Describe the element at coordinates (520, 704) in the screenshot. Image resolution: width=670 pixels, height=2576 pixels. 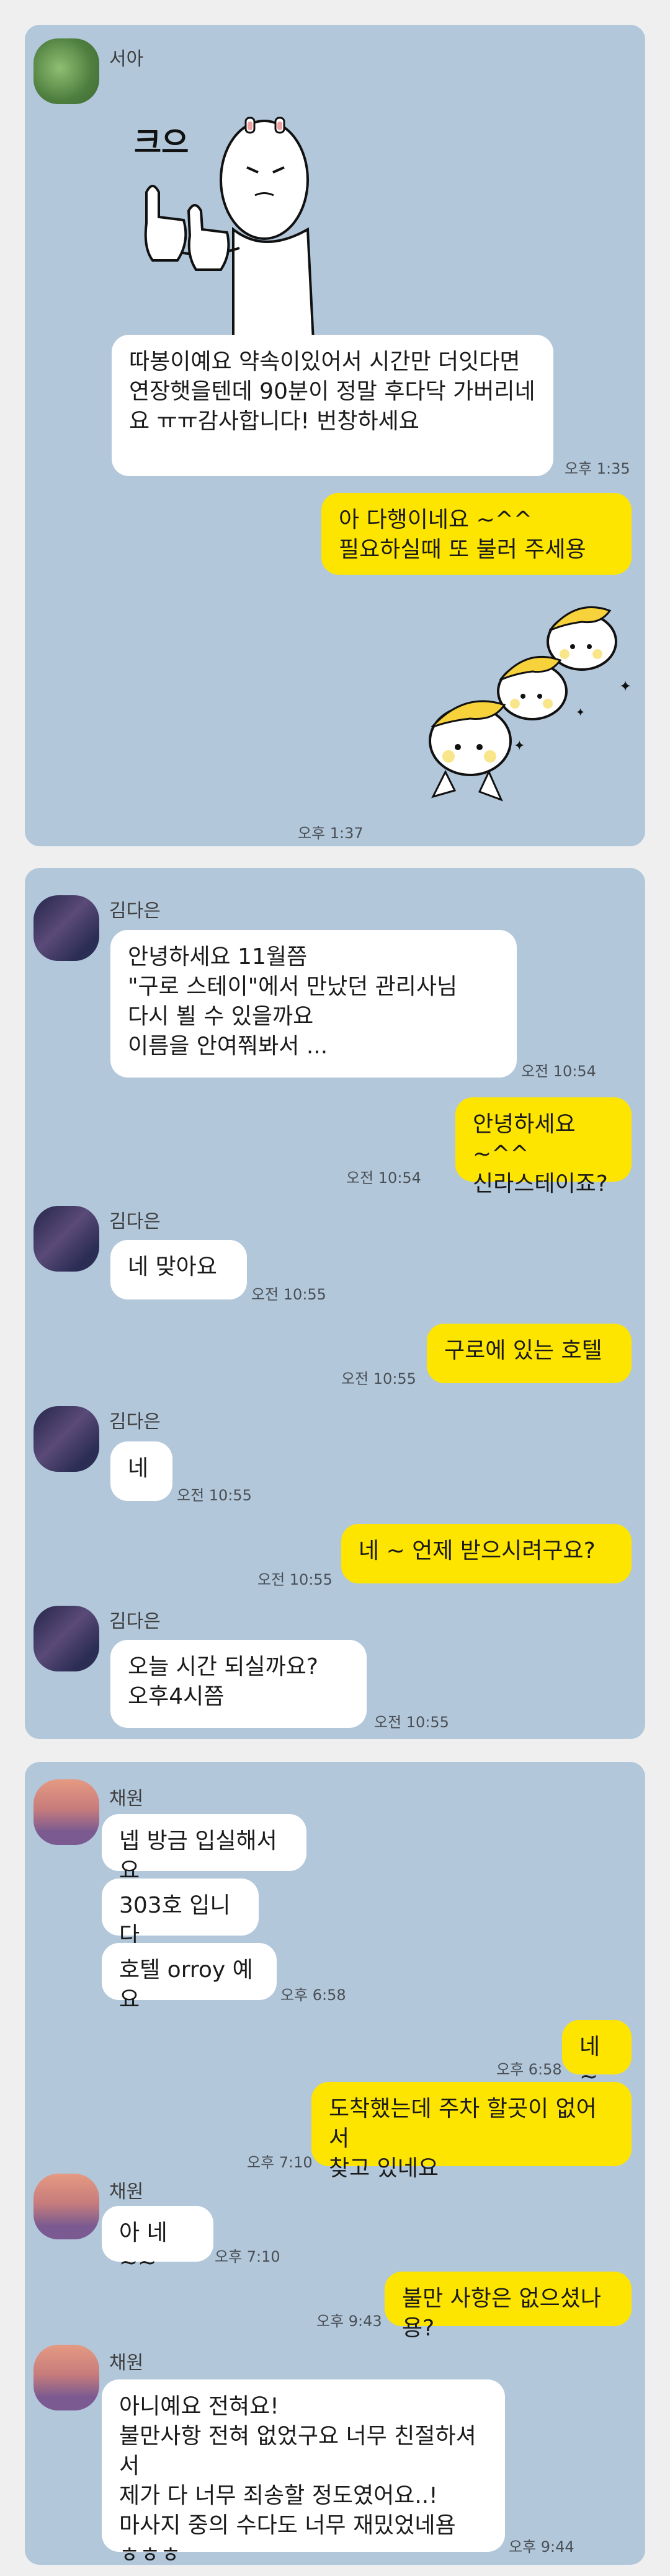
I see `banana-characters-sticker: ✦ ✦ ✦` at that location.